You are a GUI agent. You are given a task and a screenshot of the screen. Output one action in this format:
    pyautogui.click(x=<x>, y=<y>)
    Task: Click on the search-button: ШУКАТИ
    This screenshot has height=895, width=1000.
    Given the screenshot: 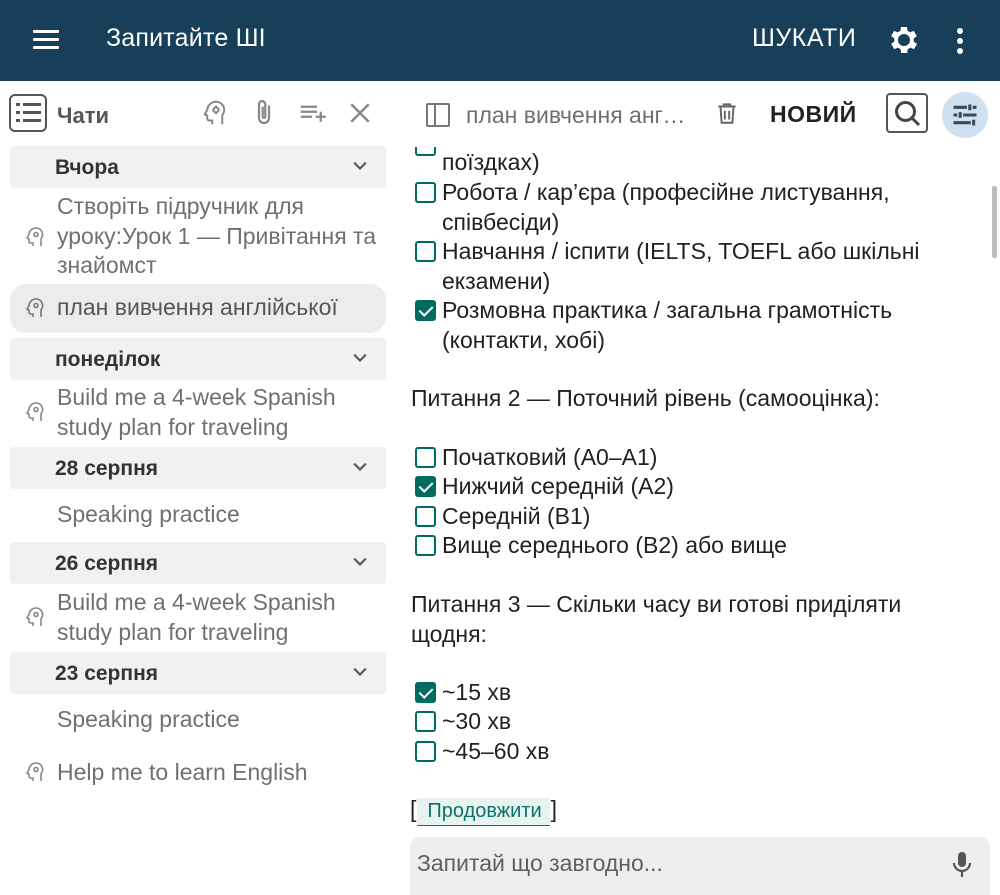 What is the action you would take?
    pyautogui.click(x=804, y=38)
    